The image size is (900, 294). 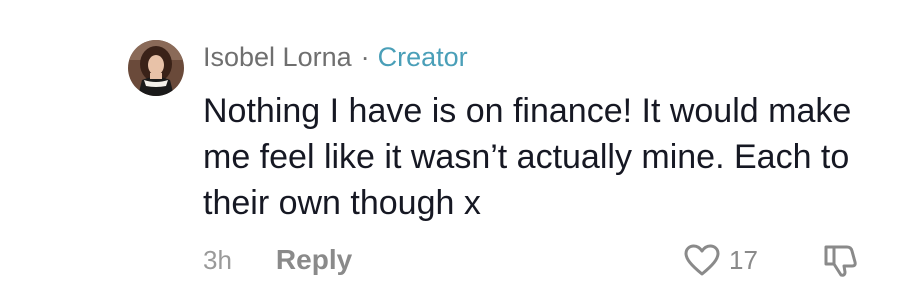 I want to click on comment-meta: 3h Reply, so click(x=277, y=260).